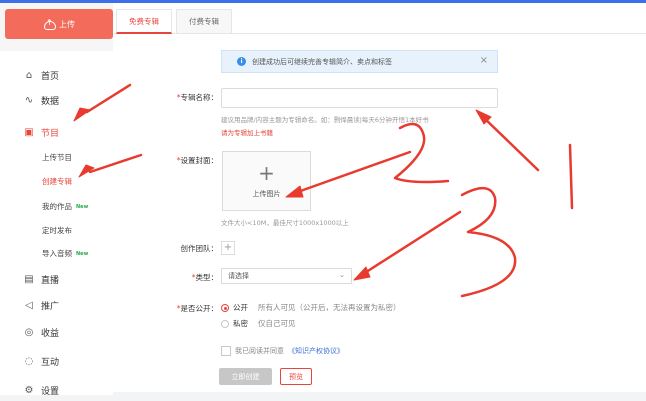 This screenshot has height=401, width=646. I want to click on type-label: *类型：, so click(204, 277).